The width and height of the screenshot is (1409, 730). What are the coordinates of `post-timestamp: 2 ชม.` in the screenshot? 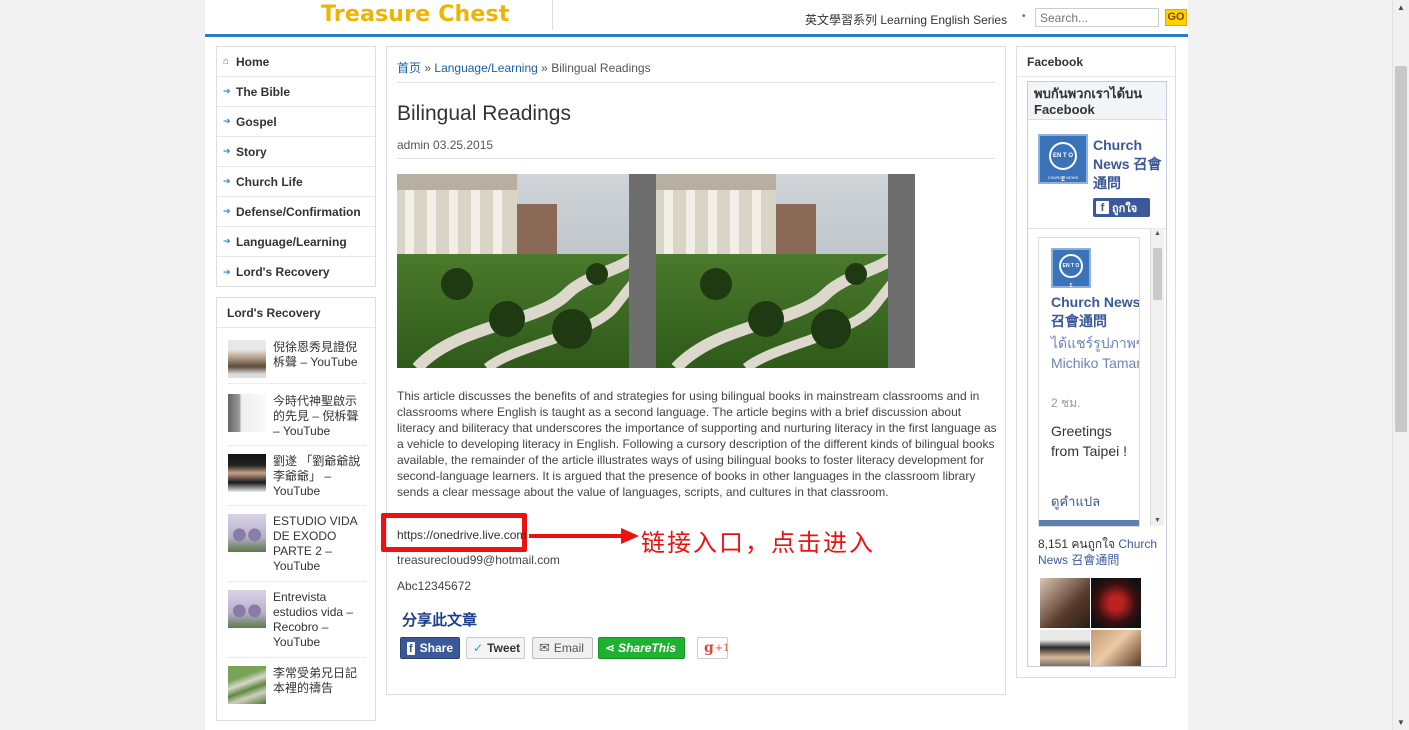 It's located at (1065, 403).